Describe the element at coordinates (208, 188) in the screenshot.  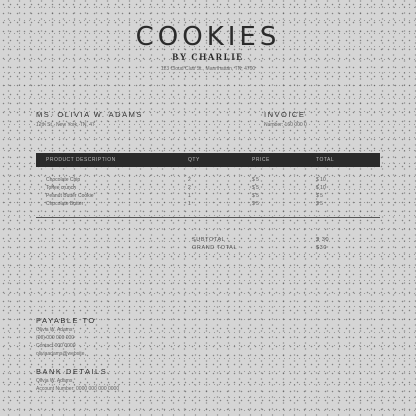
I see `table-row: Toffee crunch 2 $ 5 $ 10` at that location.